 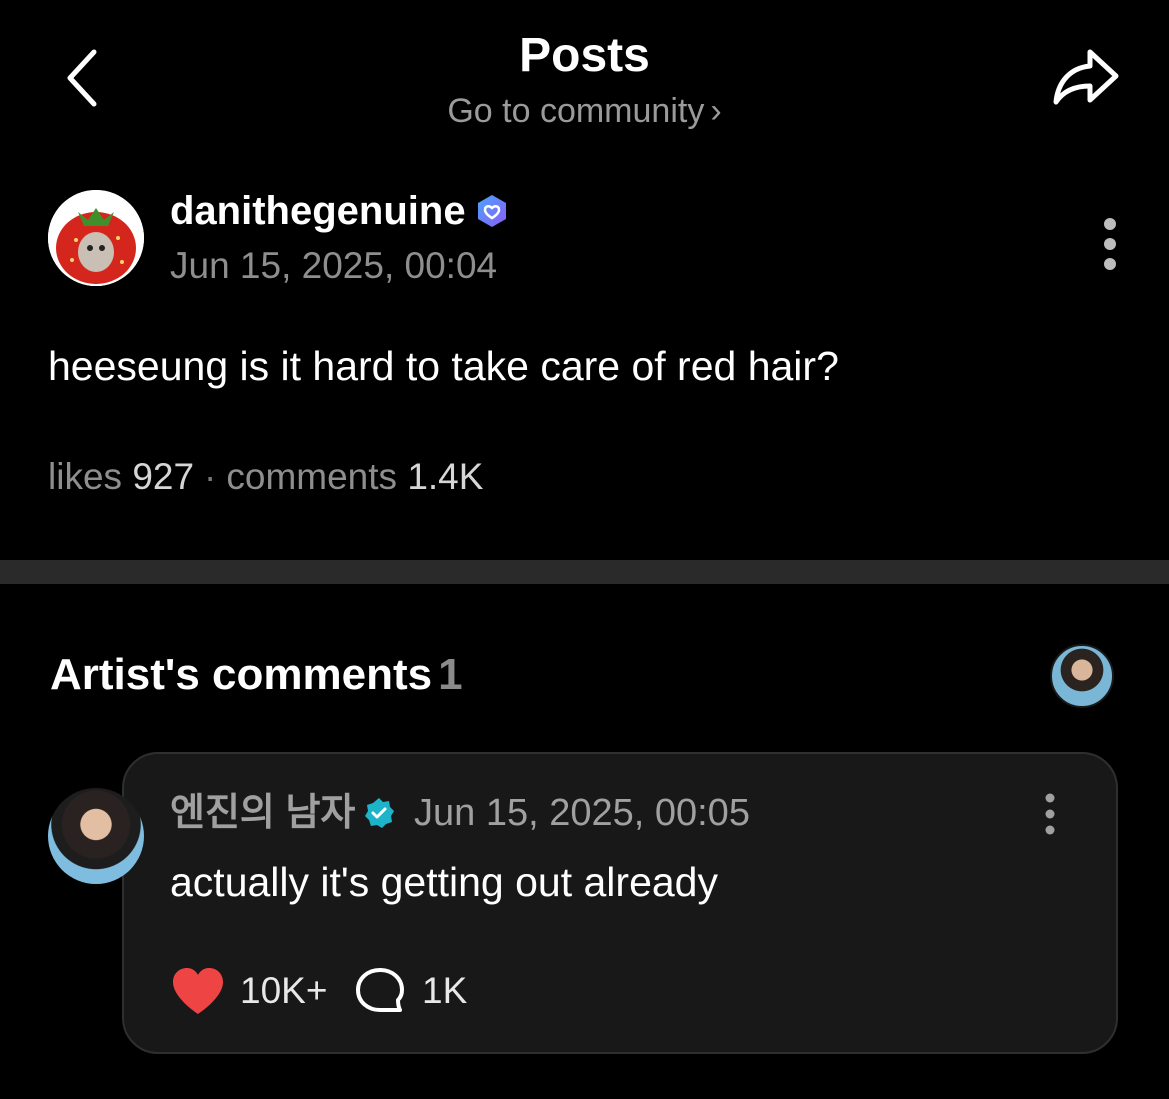 I want to click on like-button, so click(x=198, y=991).